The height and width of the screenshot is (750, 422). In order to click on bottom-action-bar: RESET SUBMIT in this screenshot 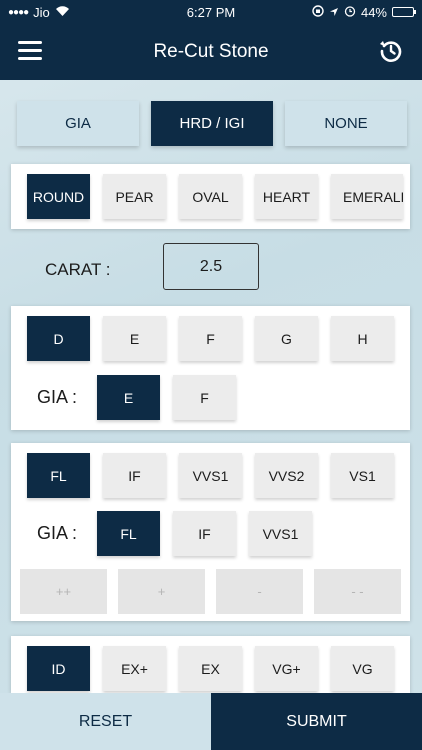, I will do `click(211, 721)`.